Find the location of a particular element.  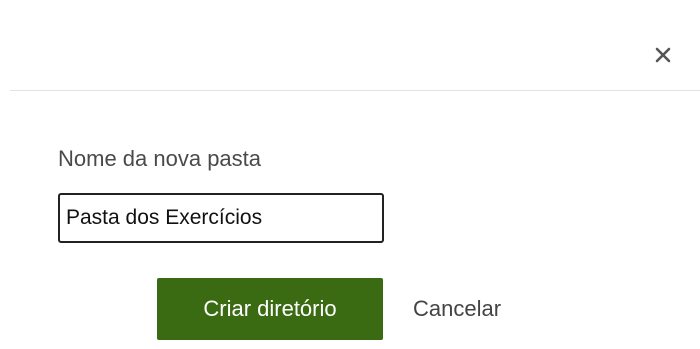

folder-name-input is located at coordinates (221, 218).